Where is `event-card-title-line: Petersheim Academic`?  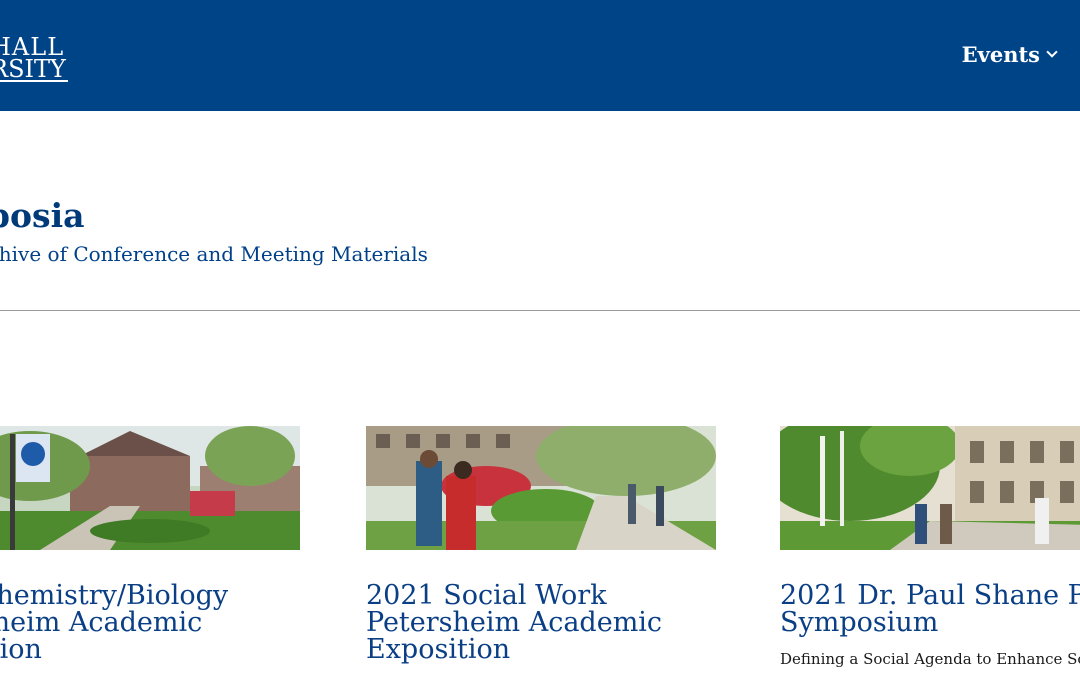 event-card-title-line: Petersheim Academic is located at coordinates (514, 622).